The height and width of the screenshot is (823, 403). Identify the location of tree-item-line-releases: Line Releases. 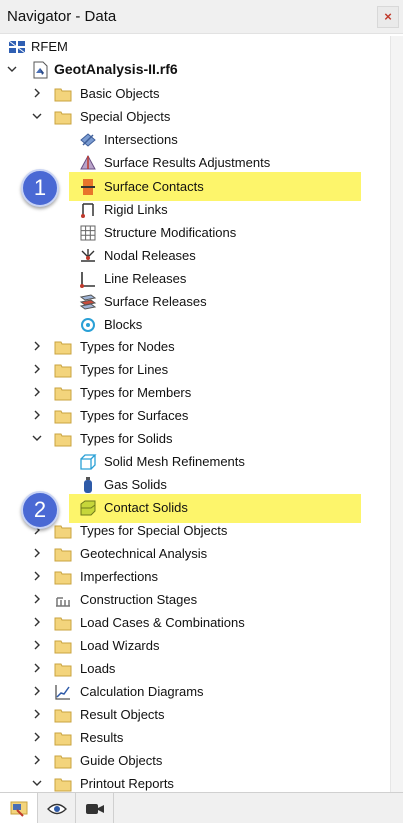
(195, 279).